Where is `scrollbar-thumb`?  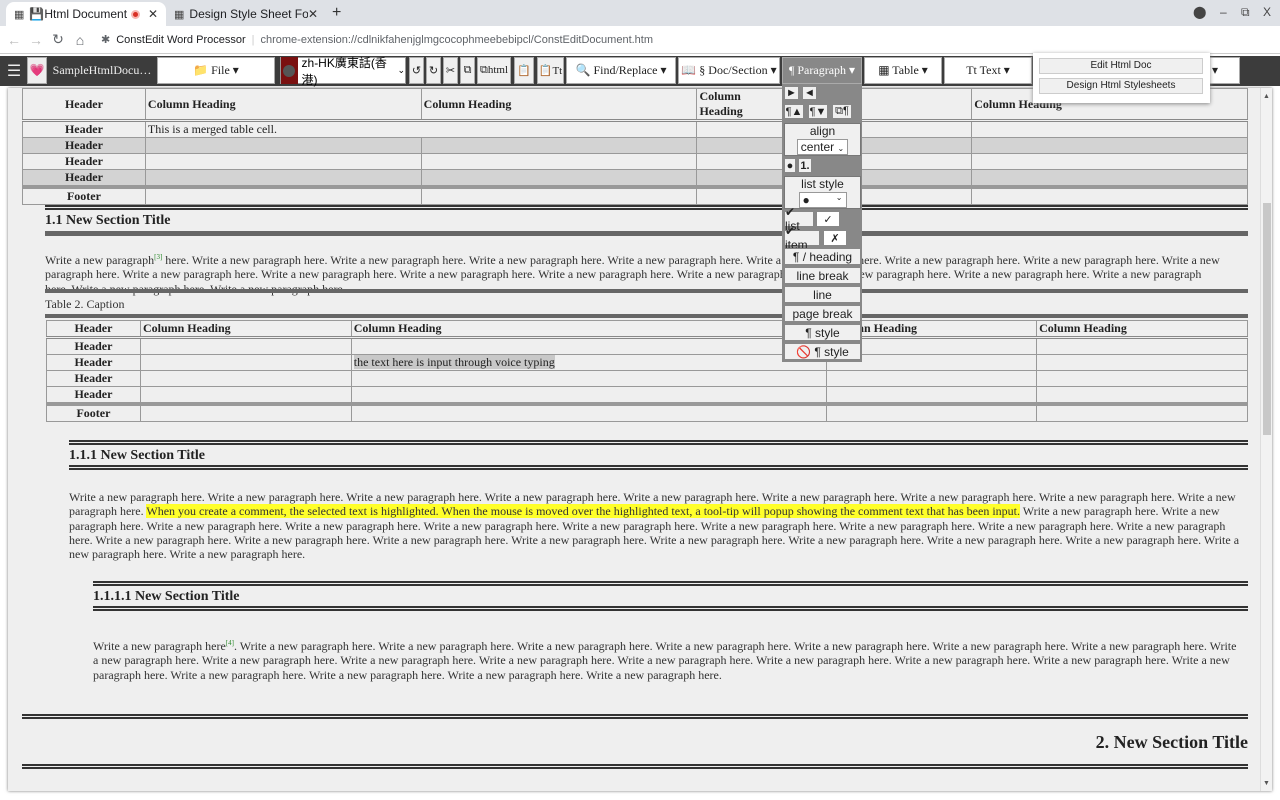
scrollbar-thumb is located at coordinates (1267, 319).